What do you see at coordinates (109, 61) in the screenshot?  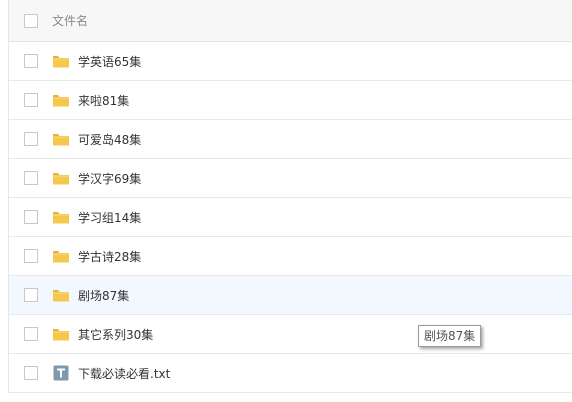 I see `file-name: 学英语65集` at bounding box center [109, 61].